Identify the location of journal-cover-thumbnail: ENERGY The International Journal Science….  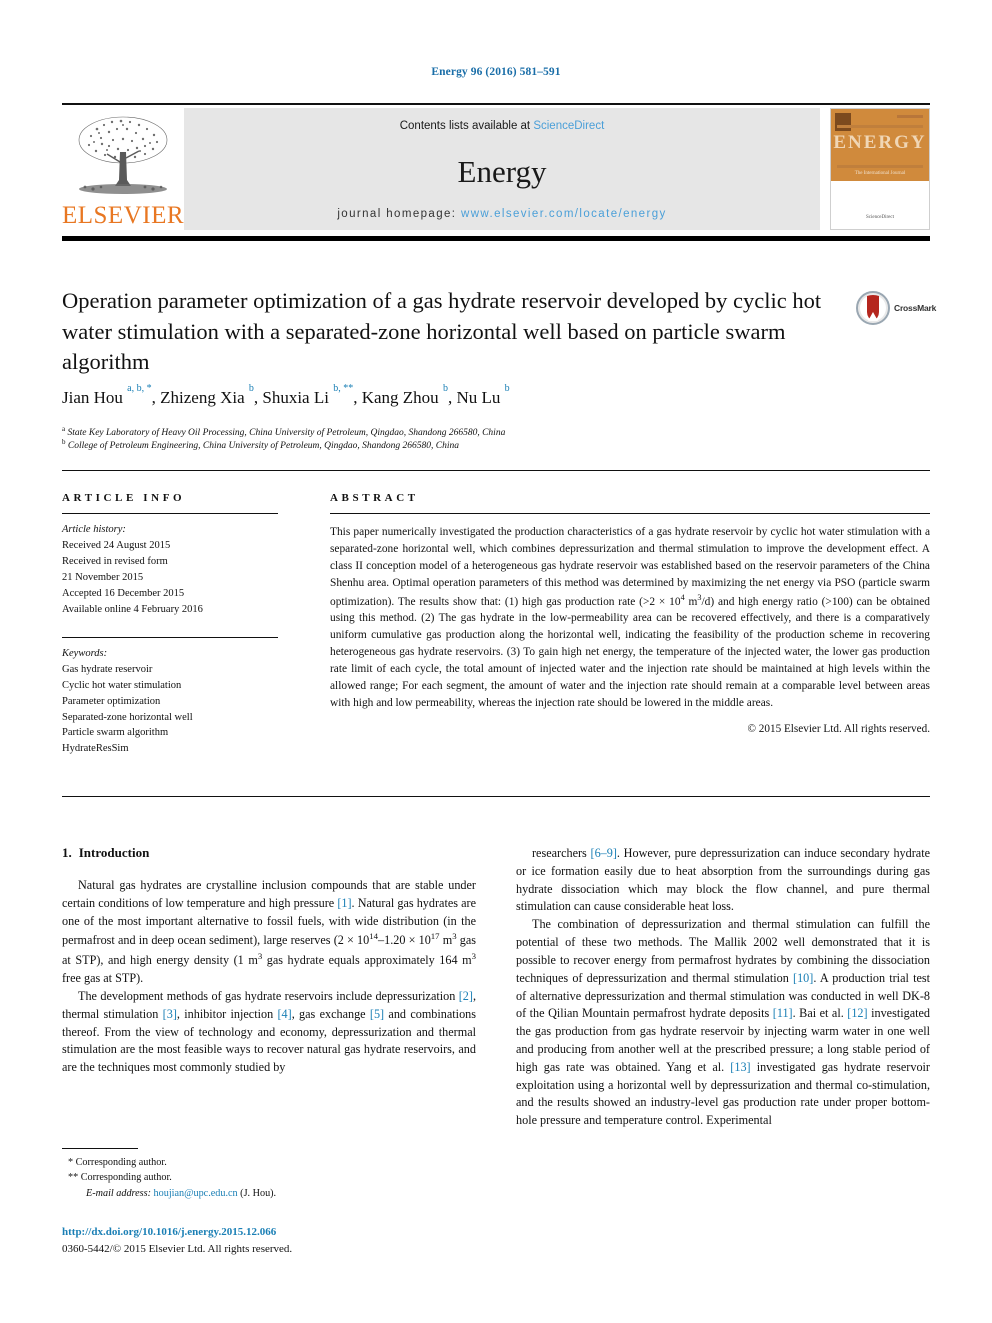
(880, 169).